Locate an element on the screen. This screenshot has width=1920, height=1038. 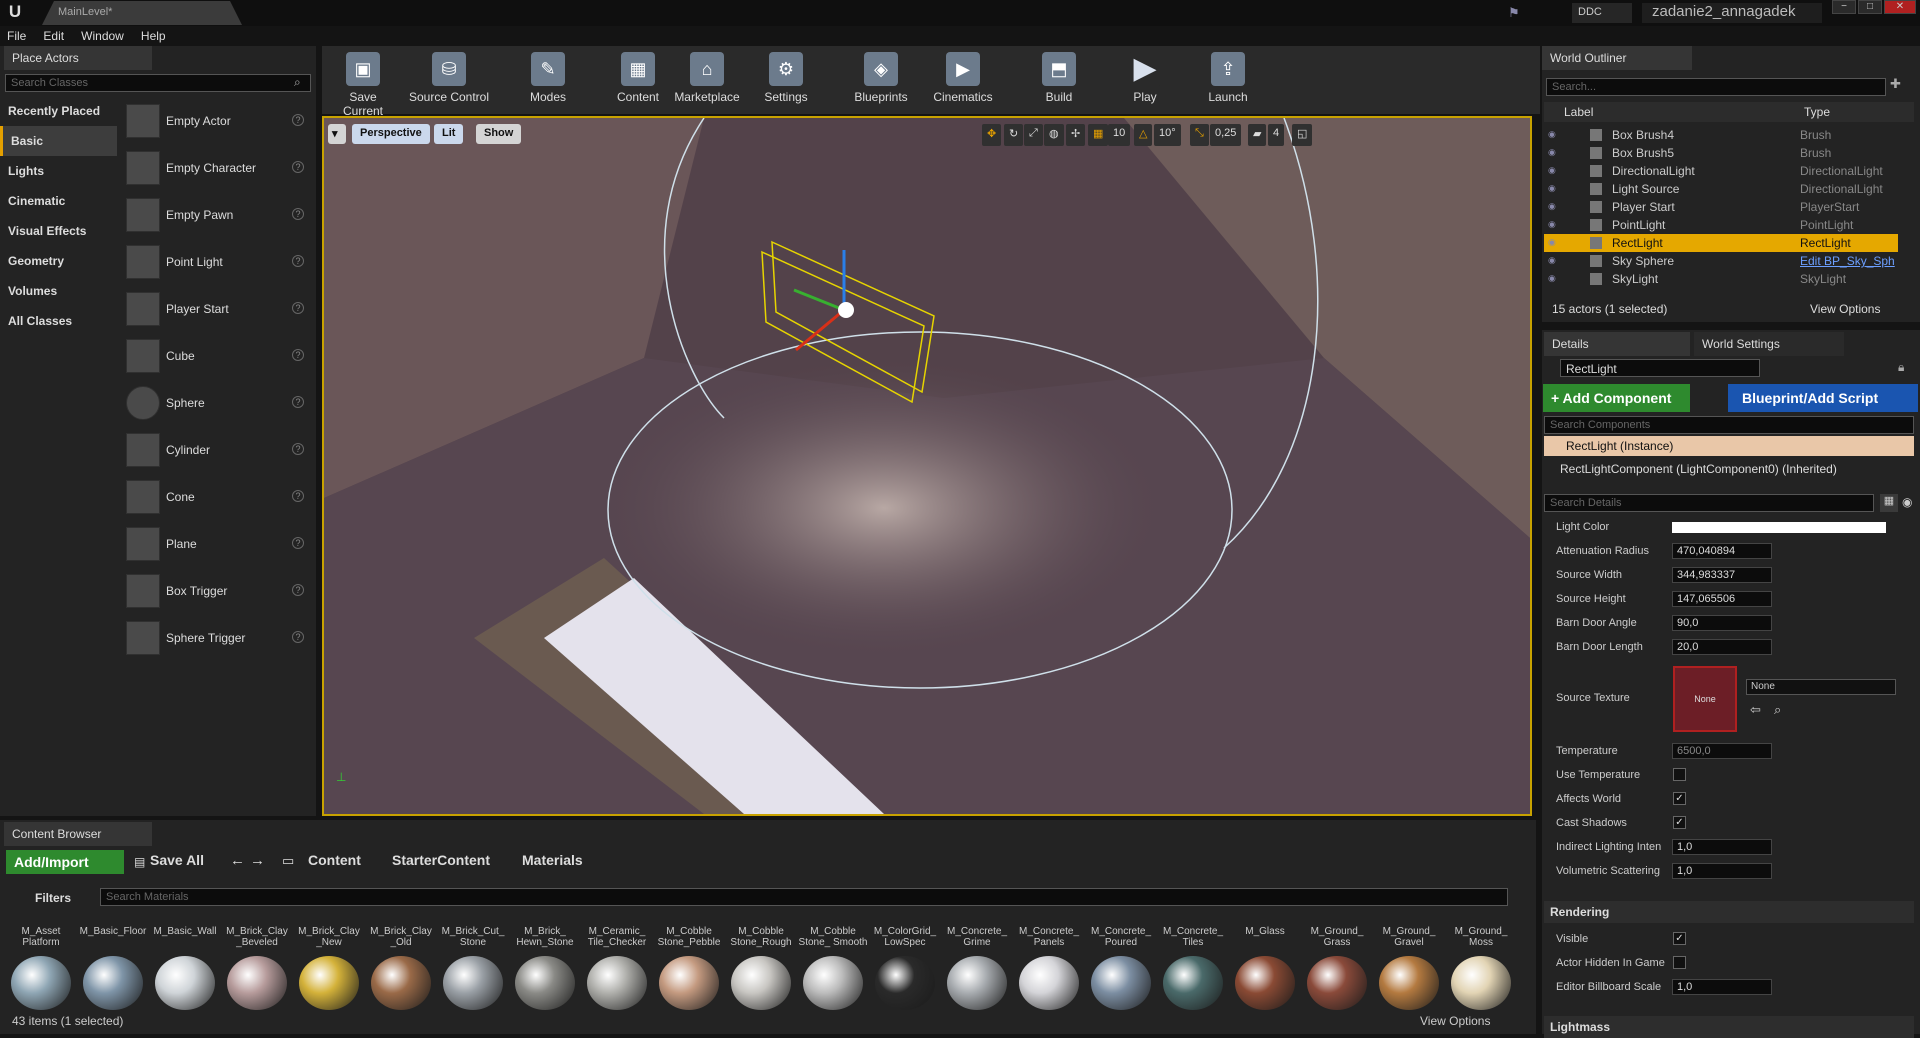
browse-icon: ⌕ is located at coordinates (1777, 710).